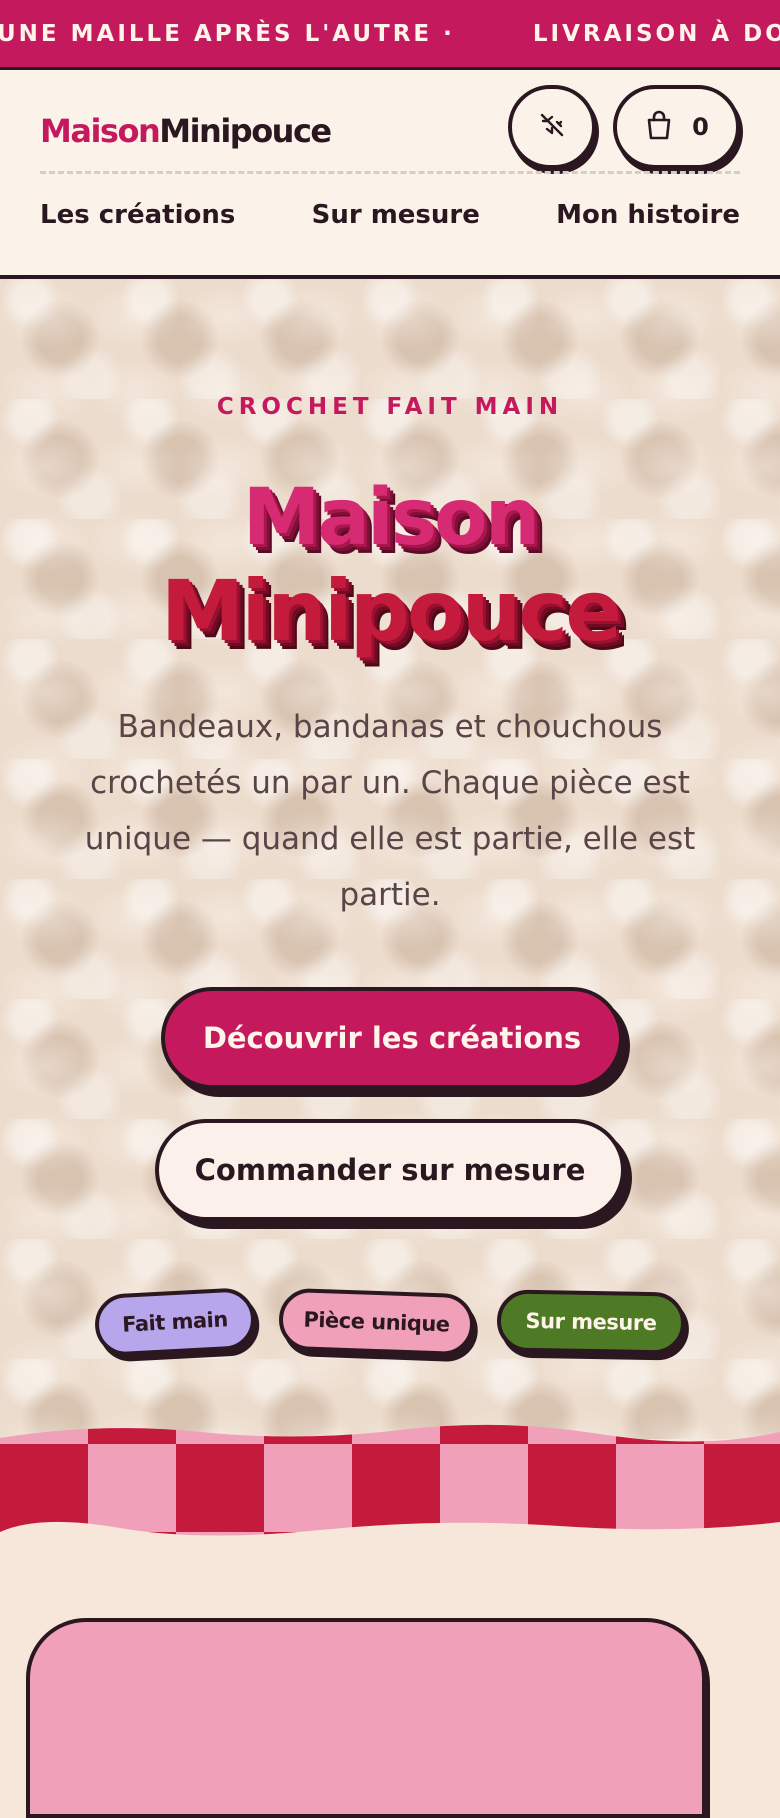  I want to click on sound-toggle-button, so click(552, 127).